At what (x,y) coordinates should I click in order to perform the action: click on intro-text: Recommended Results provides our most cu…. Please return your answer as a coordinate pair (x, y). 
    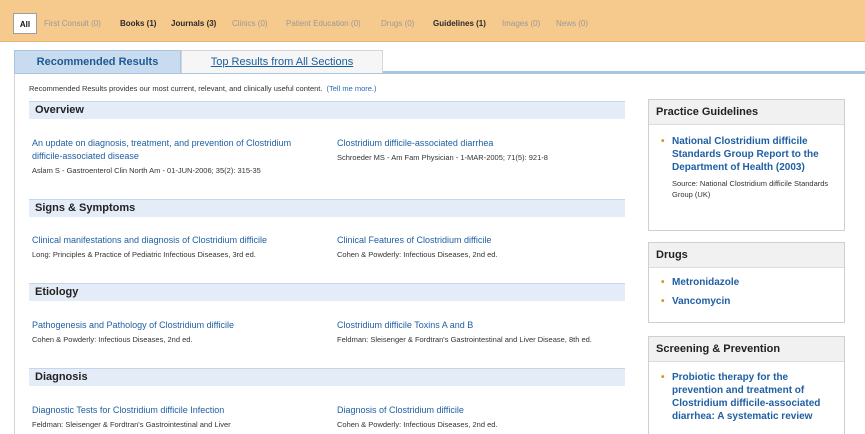
    Looking at the image, I should click on (203, 88).